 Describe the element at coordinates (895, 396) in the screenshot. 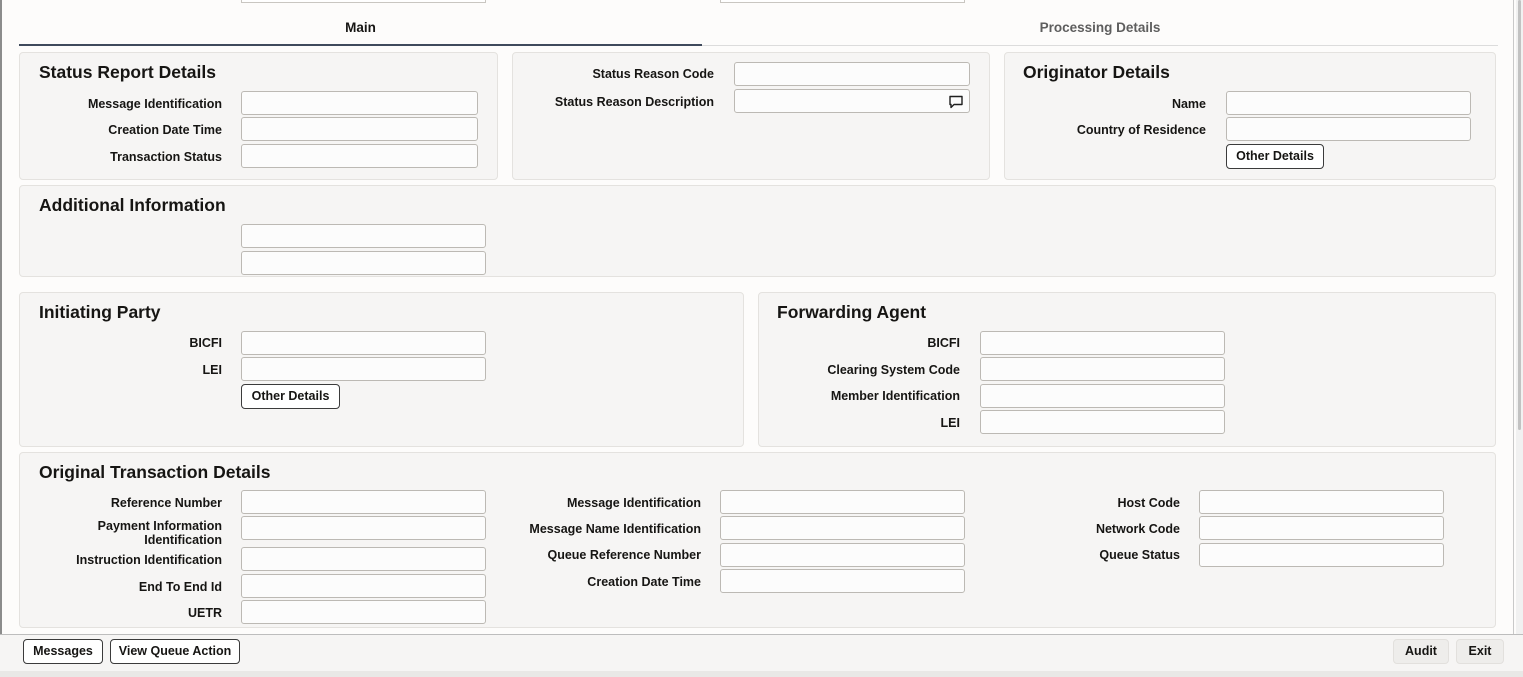

I see `member-identification-label: Member Identification` at that location.